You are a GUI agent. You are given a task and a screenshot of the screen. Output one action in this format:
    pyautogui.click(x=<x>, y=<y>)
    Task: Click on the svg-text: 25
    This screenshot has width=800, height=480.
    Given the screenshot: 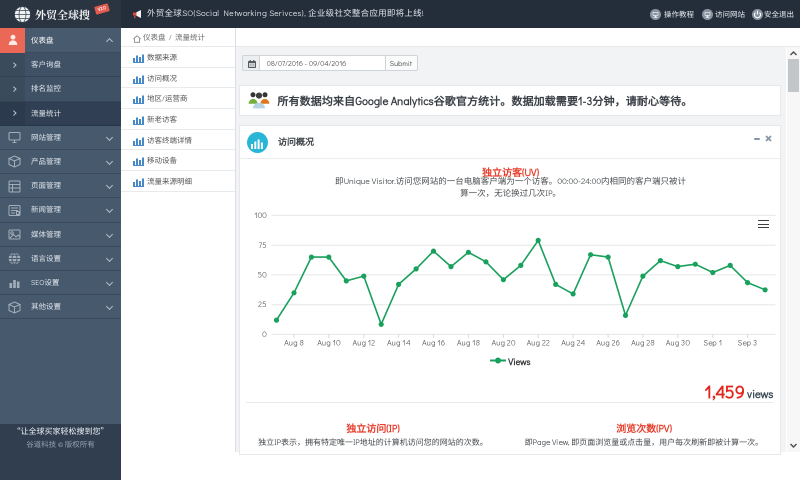 What is the action you would take?
    pyautogui.click(x=262, y=305)
    